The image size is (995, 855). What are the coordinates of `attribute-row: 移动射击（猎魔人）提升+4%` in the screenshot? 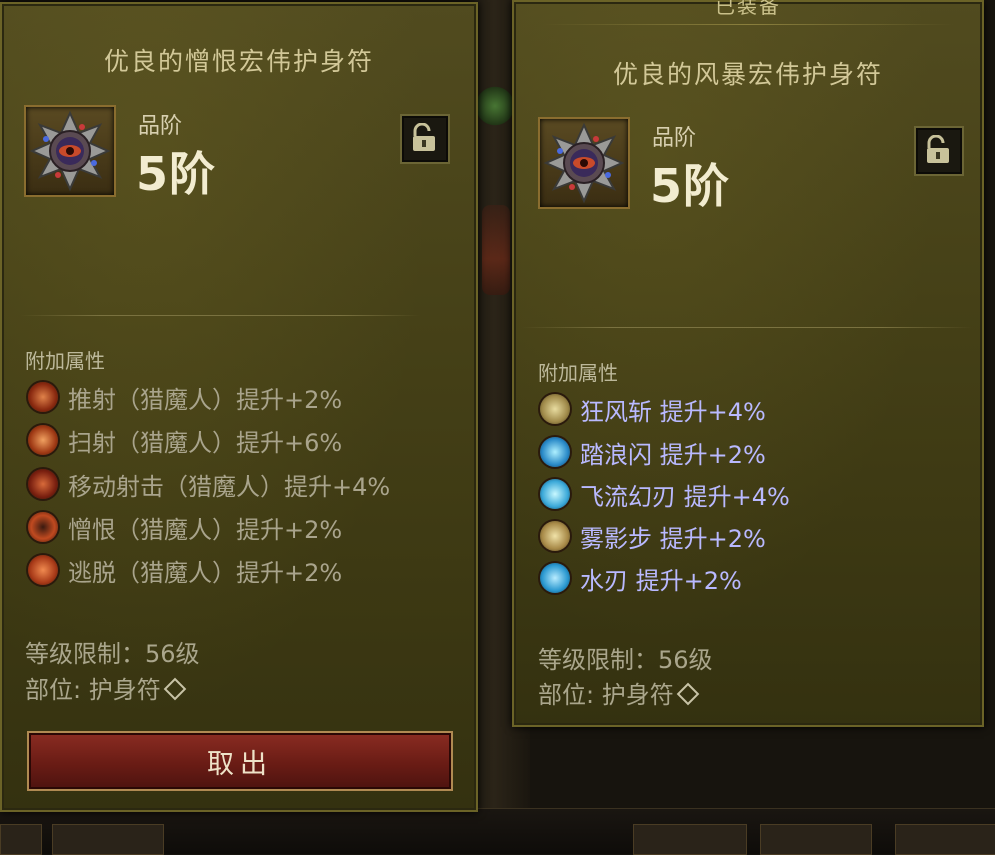 It's located at (209, 484).